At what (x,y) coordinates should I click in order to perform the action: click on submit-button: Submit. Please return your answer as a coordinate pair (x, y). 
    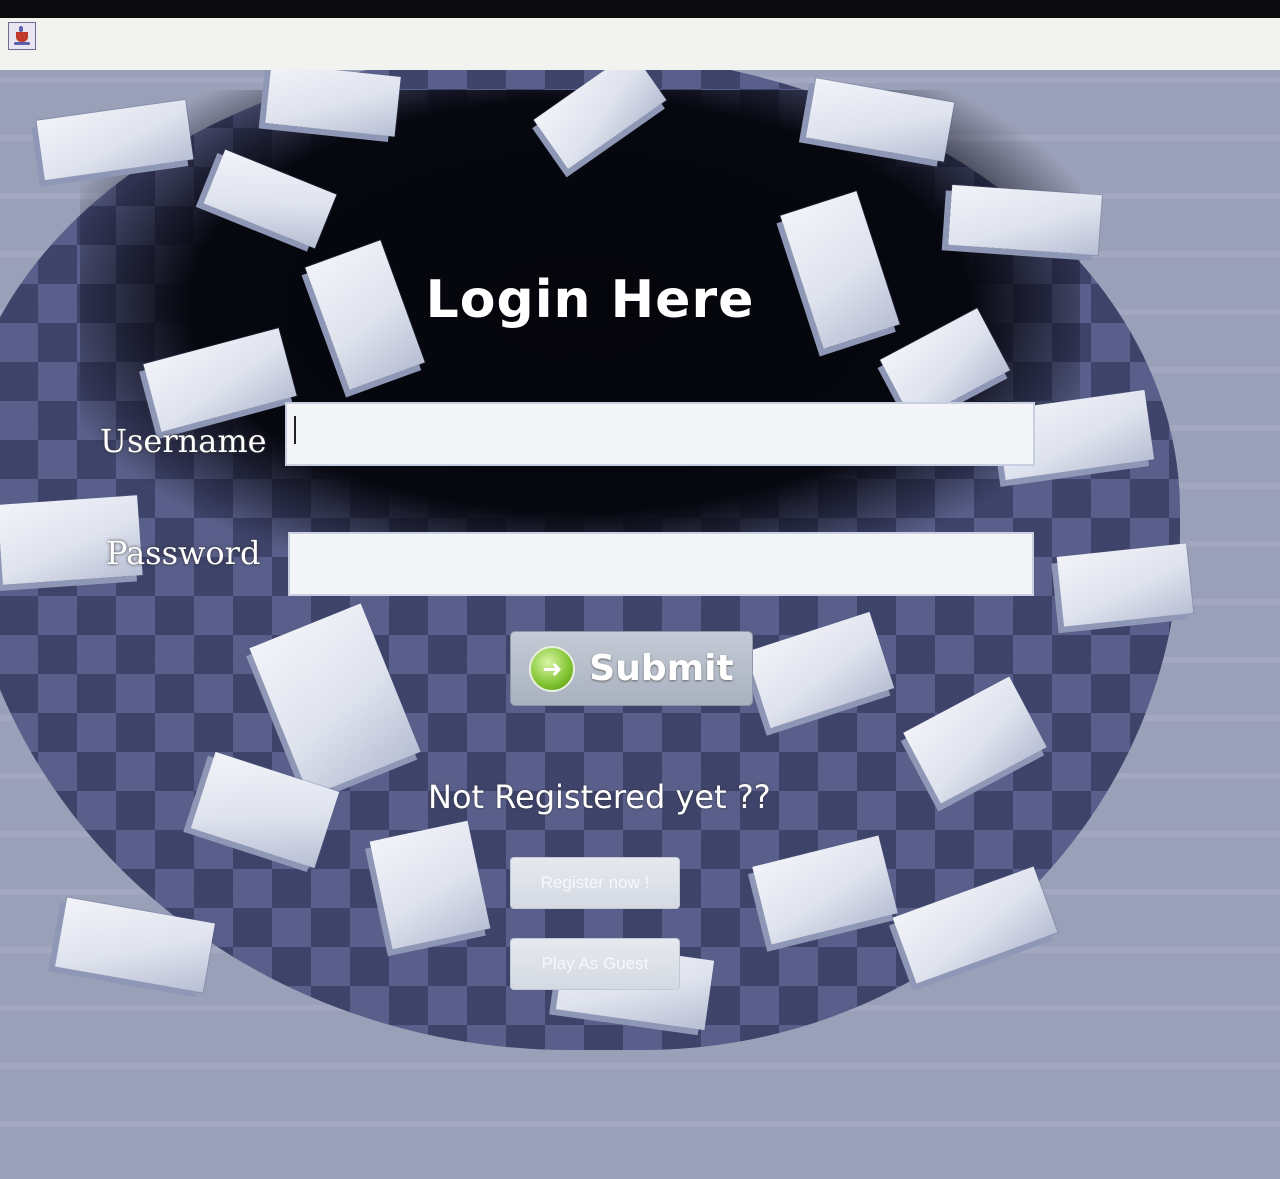
    Looking at the image, I should click on (631, 668).